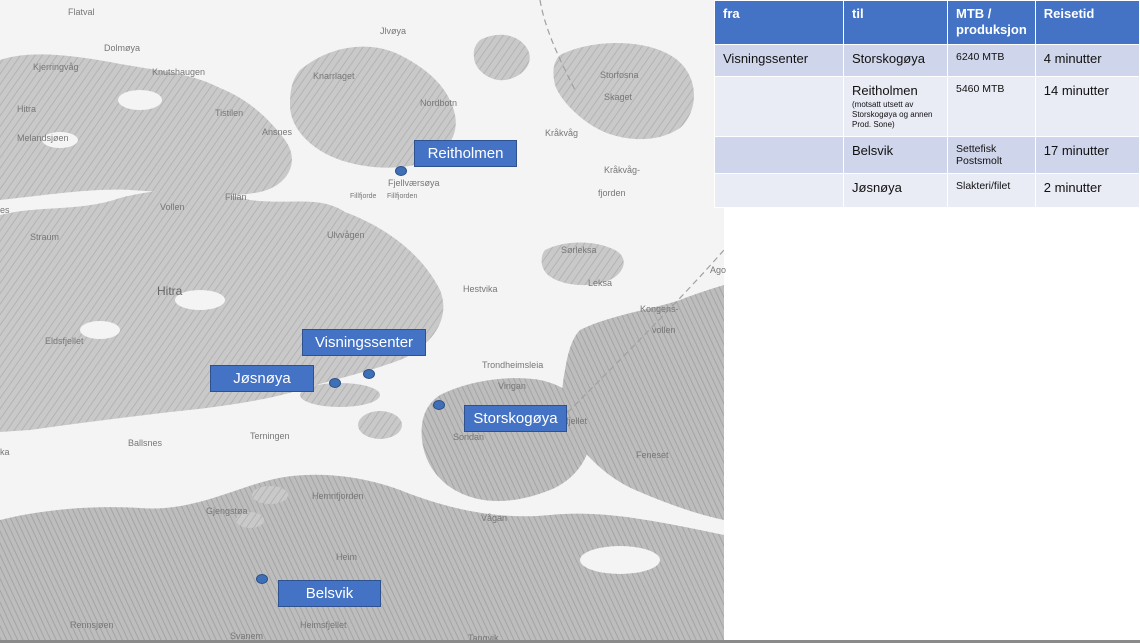 This screenshot has height=643, width=1140. I want to click on map-marker-belsvik, so click(262, 579).